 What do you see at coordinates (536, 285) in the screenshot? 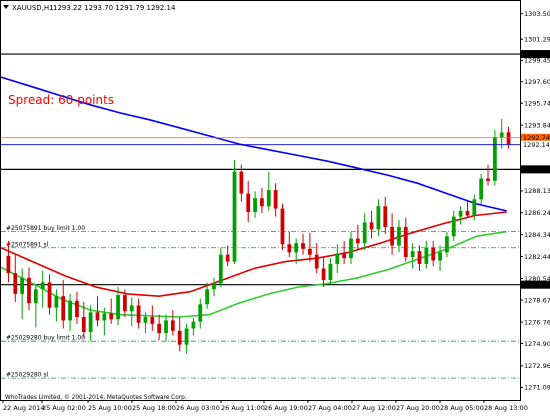
I see `price-tag-label-level_1280: 1280.00` at bounding box center [536, 285].